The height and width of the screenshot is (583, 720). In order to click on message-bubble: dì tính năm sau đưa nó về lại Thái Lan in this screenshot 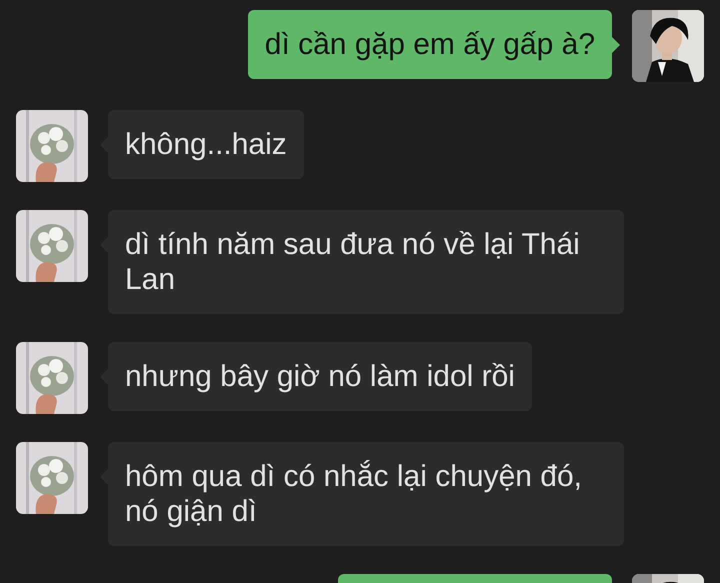, I will do `click(366, 262)`.